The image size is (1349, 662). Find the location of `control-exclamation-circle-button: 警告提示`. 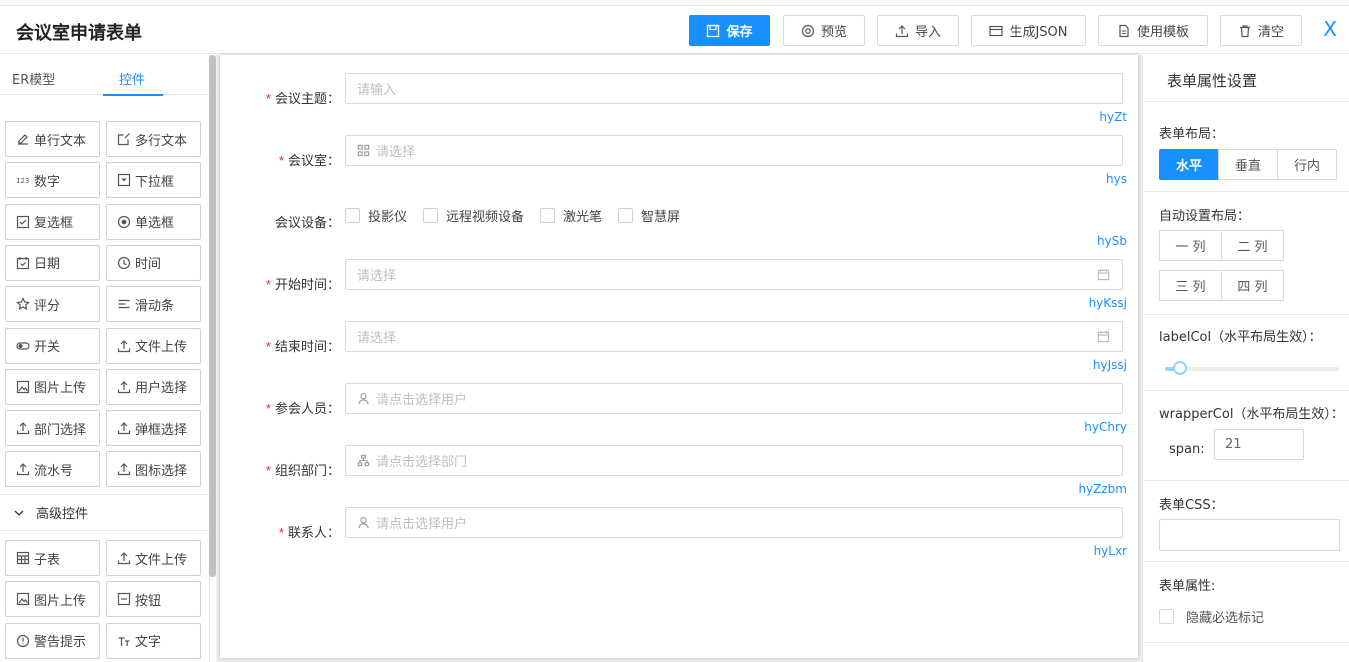

control-exclamation-circle-button: 警告提示 is located at coordinates (52, 640).